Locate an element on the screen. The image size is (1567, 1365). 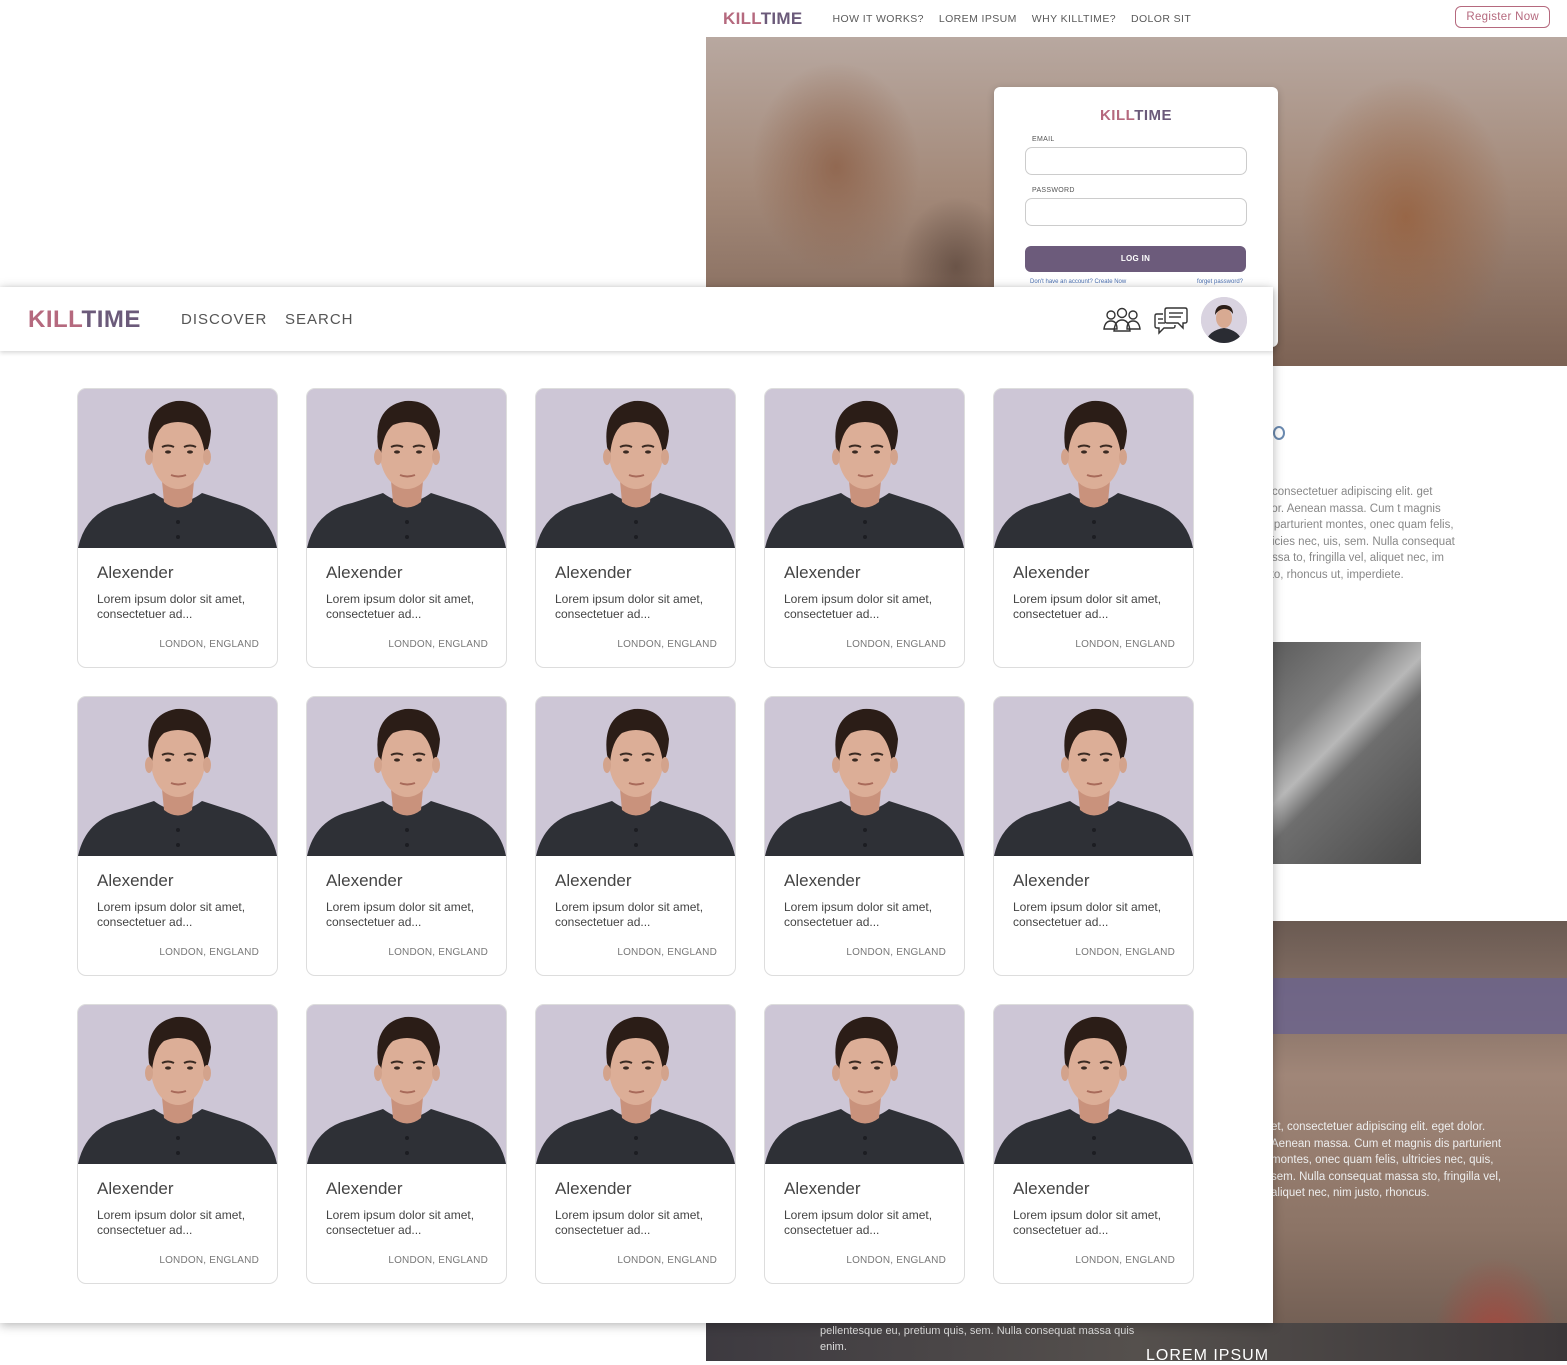
nav-search: SEARCH is located at coordinates (319, 319).